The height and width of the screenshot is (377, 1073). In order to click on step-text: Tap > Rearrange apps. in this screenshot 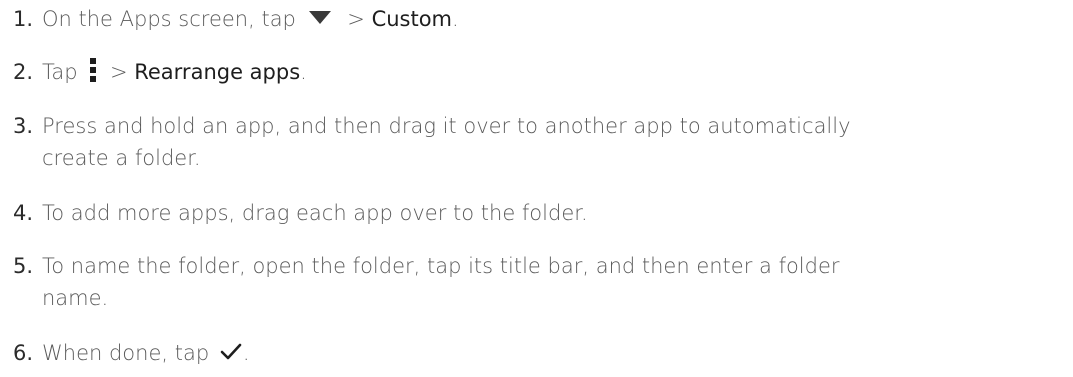, I will do `click(174, 72)`.